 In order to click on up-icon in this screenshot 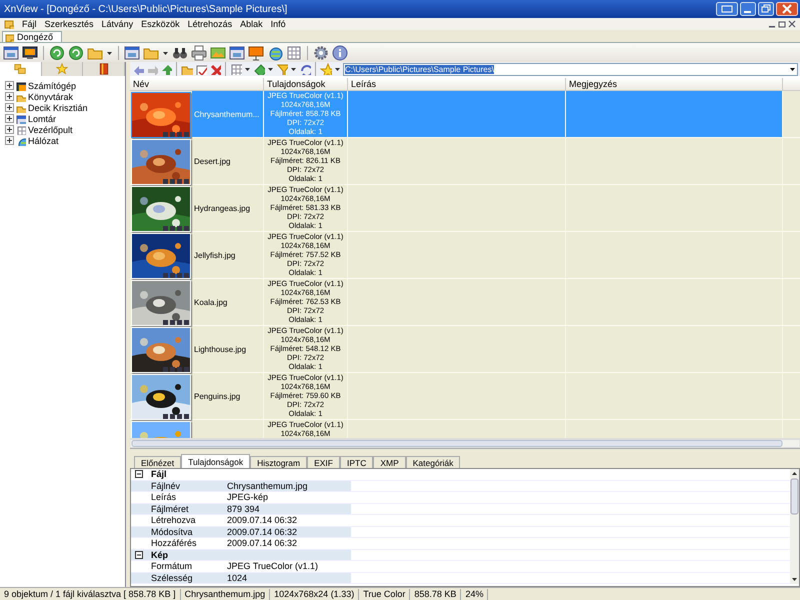, I will do `click(166, 69)`.